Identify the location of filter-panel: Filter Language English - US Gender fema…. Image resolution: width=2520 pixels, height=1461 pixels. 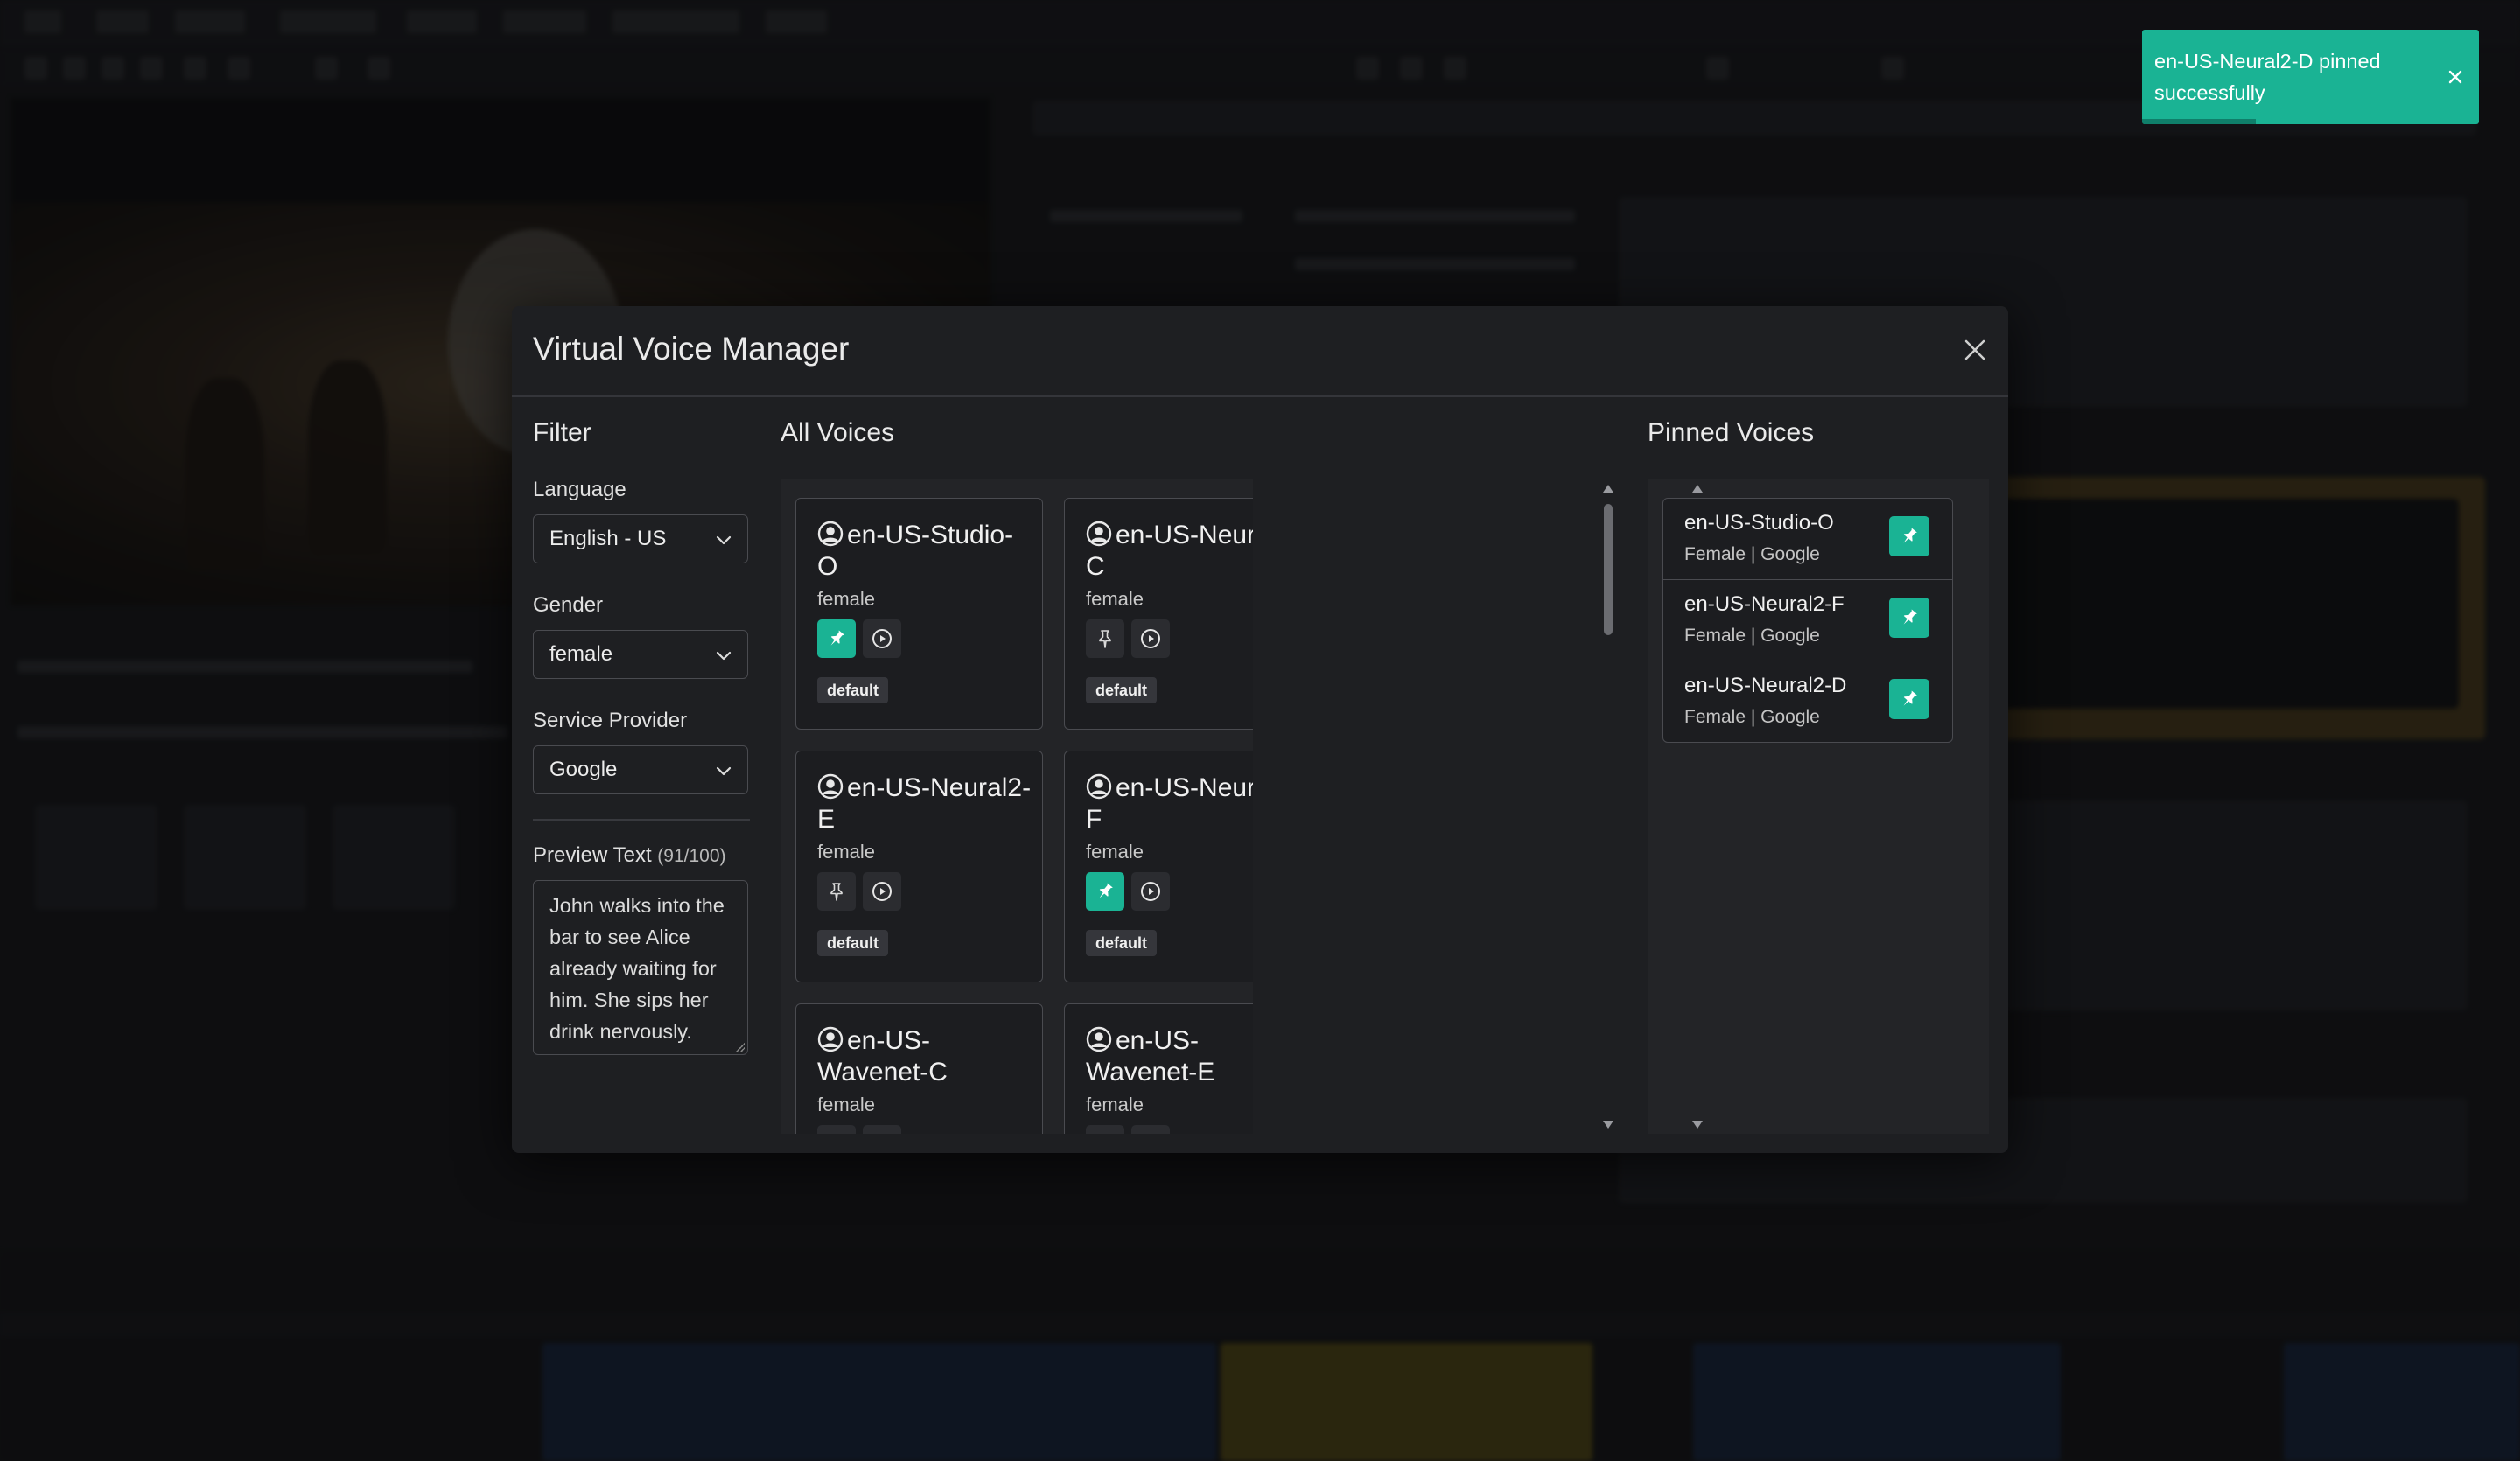
(641, 736).